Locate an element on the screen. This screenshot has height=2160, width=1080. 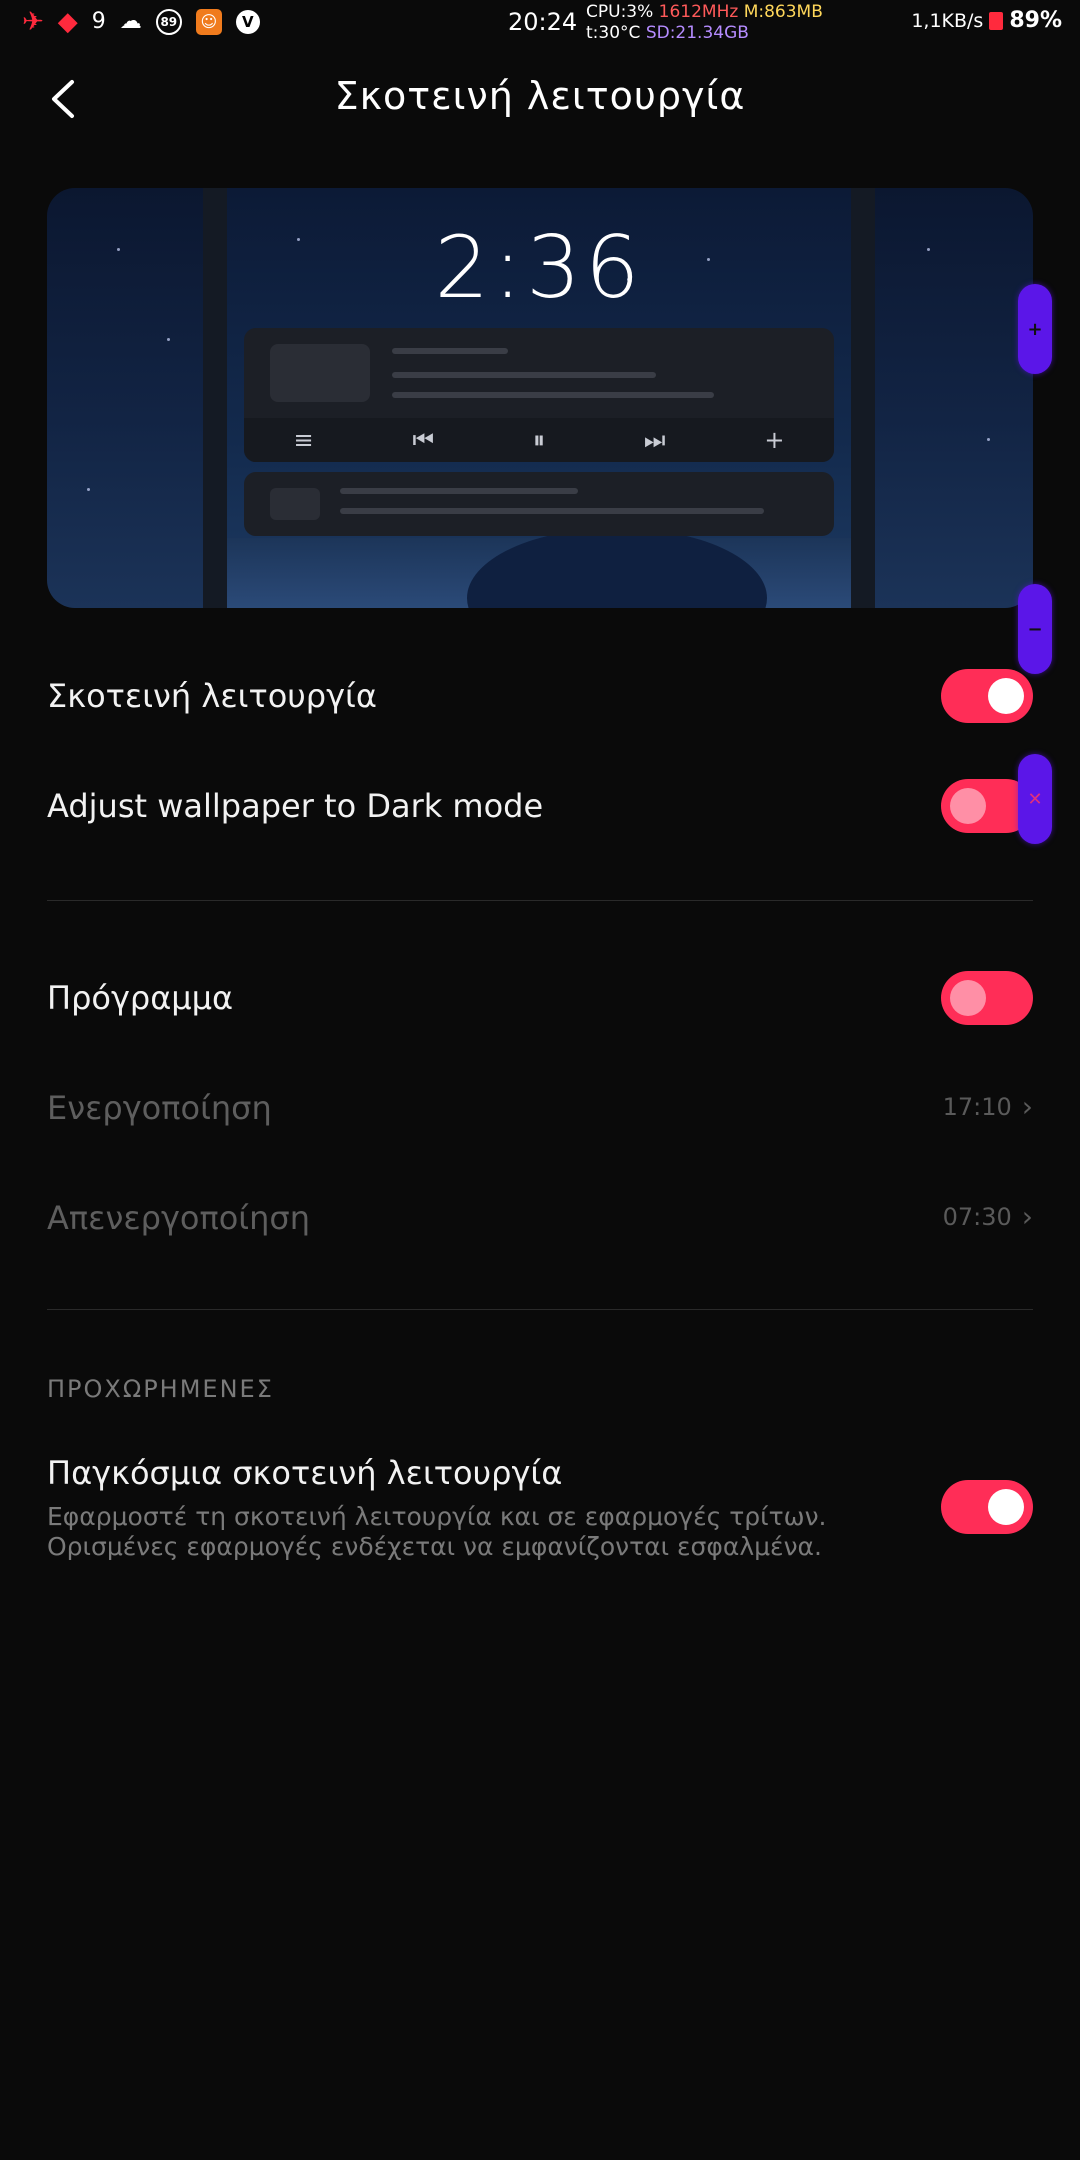
cpu-frequency: 1612MHz is located at coordinates (698, 12).